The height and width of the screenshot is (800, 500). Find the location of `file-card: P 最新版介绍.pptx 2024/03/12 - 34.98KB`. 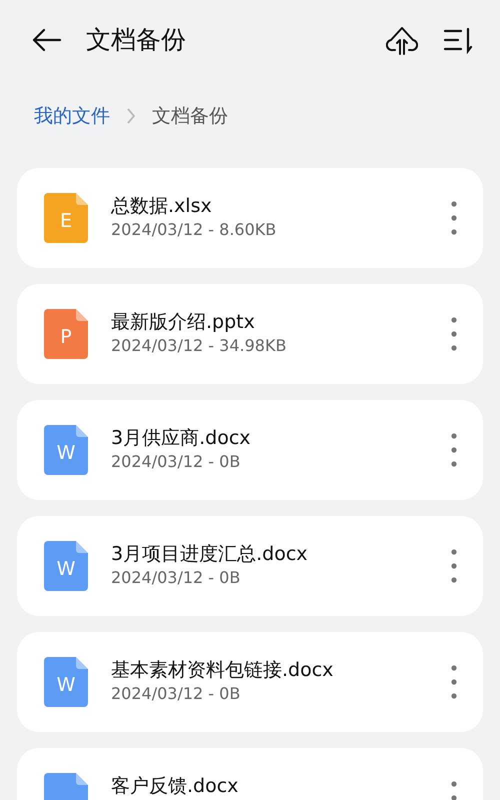

file-card: P 最新版介绍.pptx 2024/03/12 - 34.98KB is located at coordinates (250, 334).